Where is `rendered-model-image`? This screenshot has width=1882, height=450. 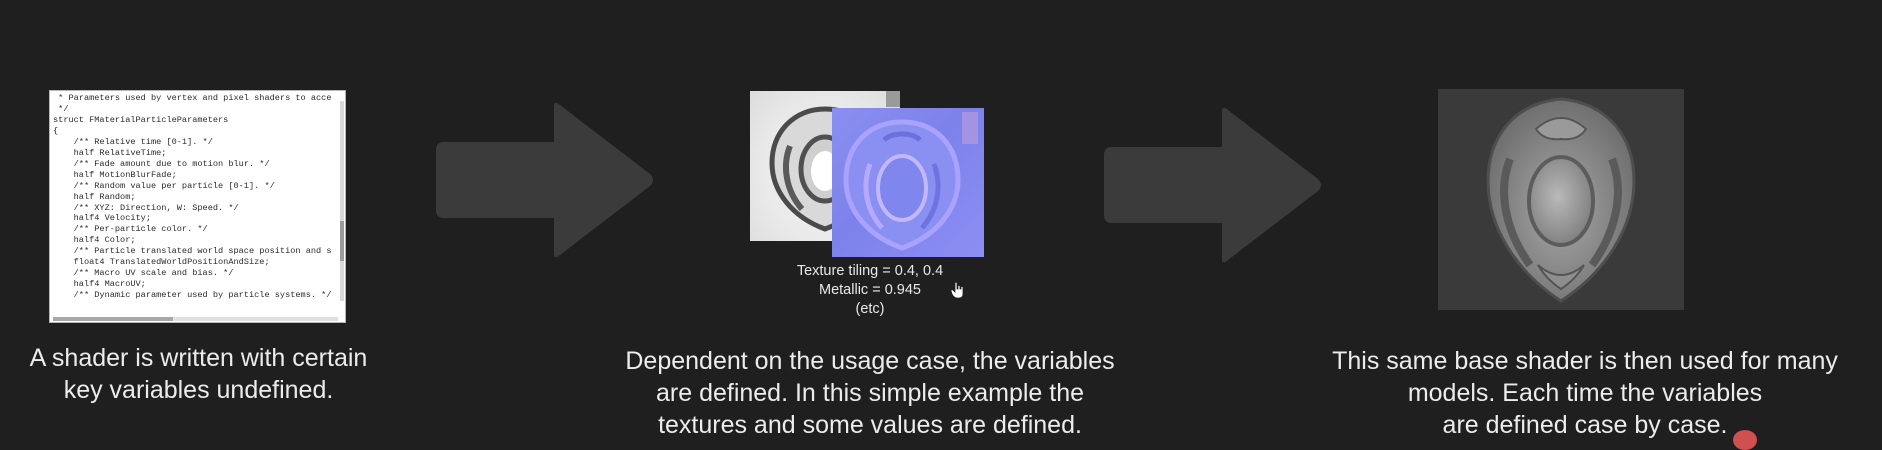
rendered-model-image is located at coordinates (1561, 199).